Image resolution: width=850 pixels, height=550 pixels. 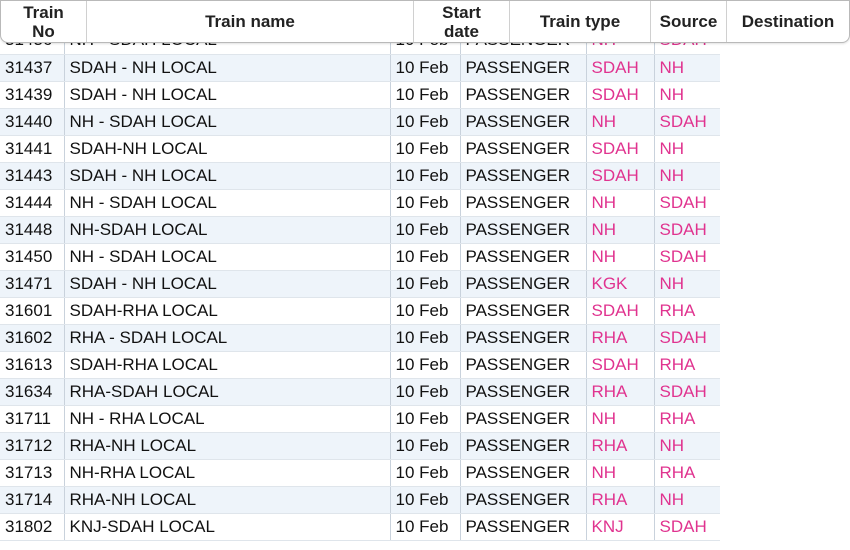 I want to click on header-destination-label: Destination, so click(x=788, y=21).